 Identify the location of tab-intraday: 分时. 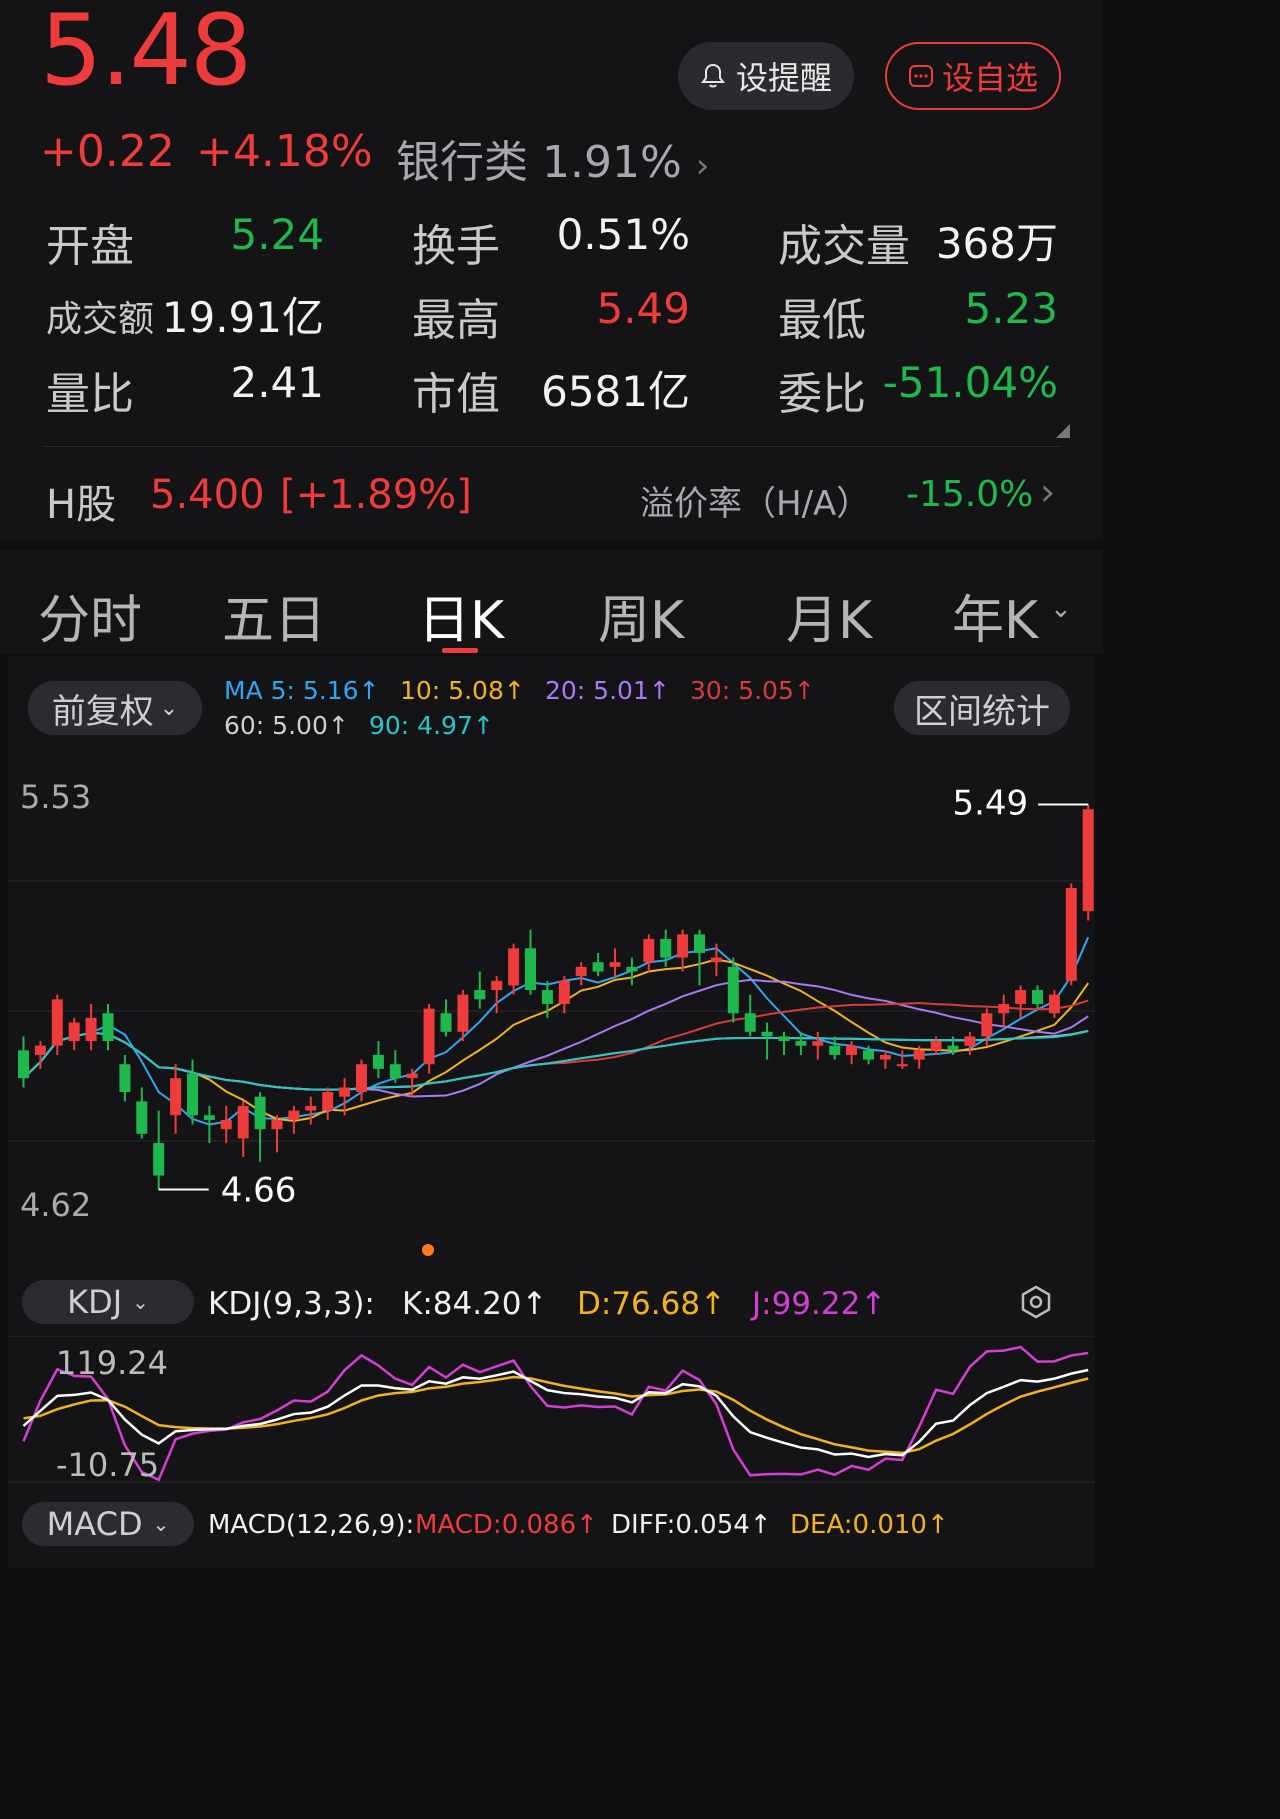
(90, 615).